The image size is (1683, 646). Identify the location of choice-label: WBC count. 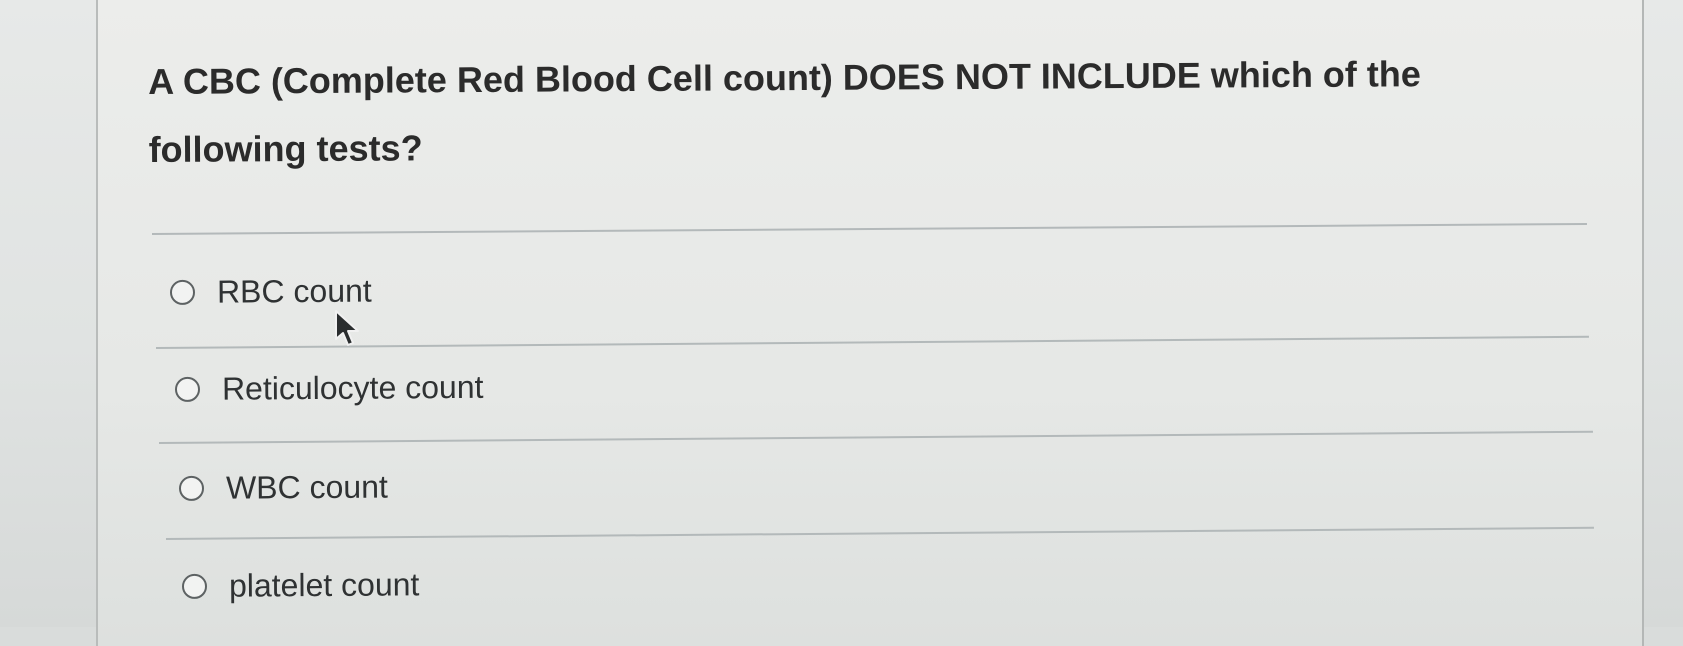
(306, 487).